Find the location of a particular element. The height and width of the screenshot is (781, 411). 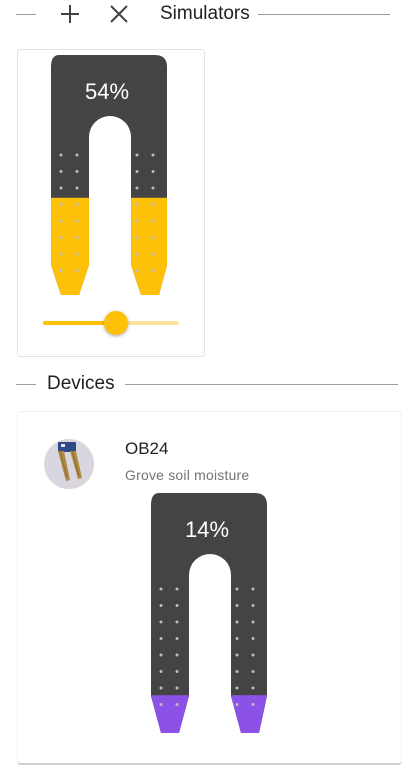

plus-icon is located at coordinates (70, 14).